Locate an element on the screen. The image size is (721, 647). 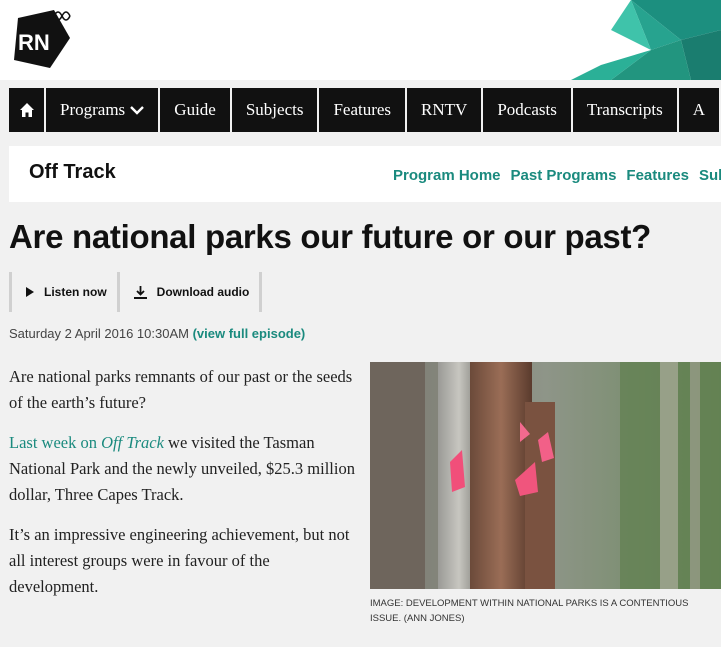
listen-now-button: Listen now is located at coordinates (63, 292).